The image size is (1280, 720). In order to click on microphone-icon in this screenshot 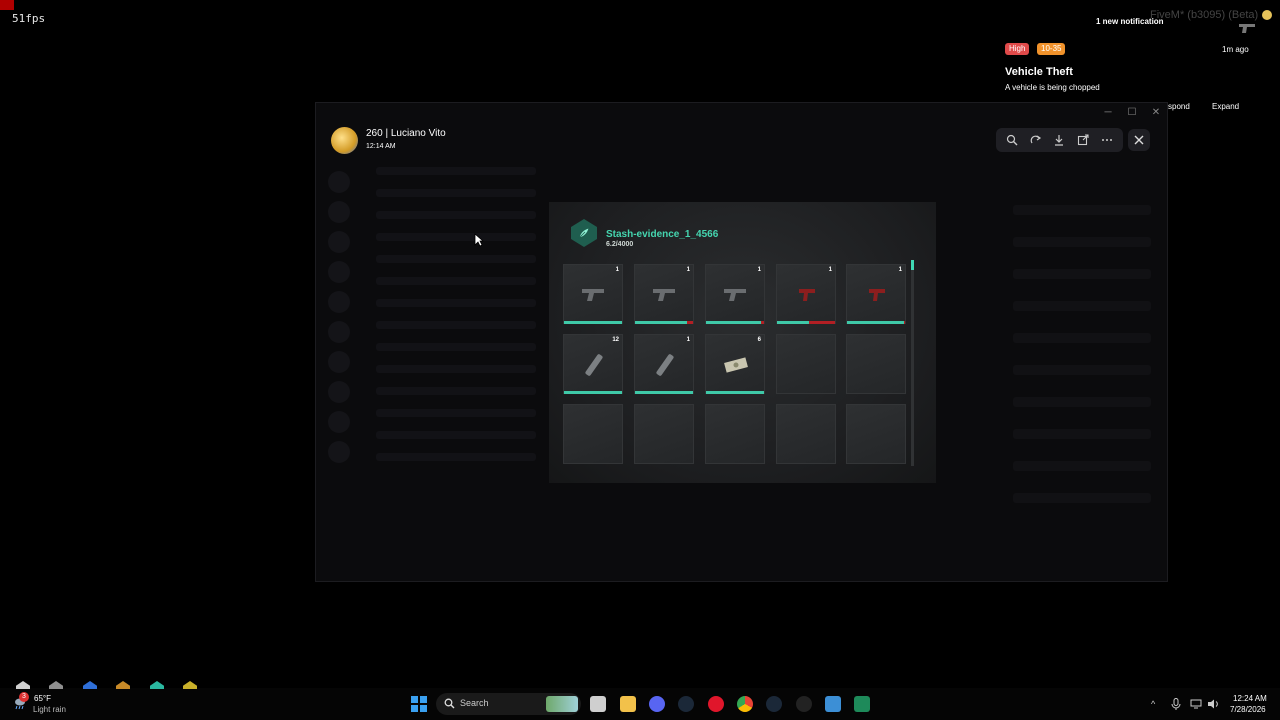, I will do `click(1176, 704)`.